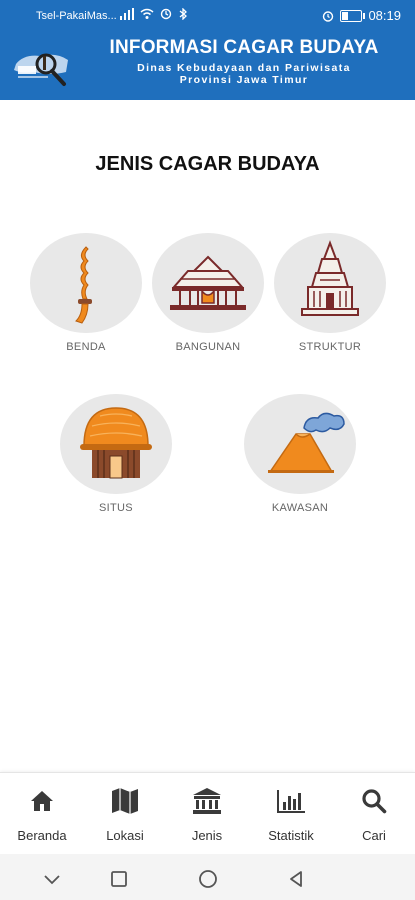 This screenshot has height=900, width=415. I want to click on category-situs: SITUS, so click(116, 454).